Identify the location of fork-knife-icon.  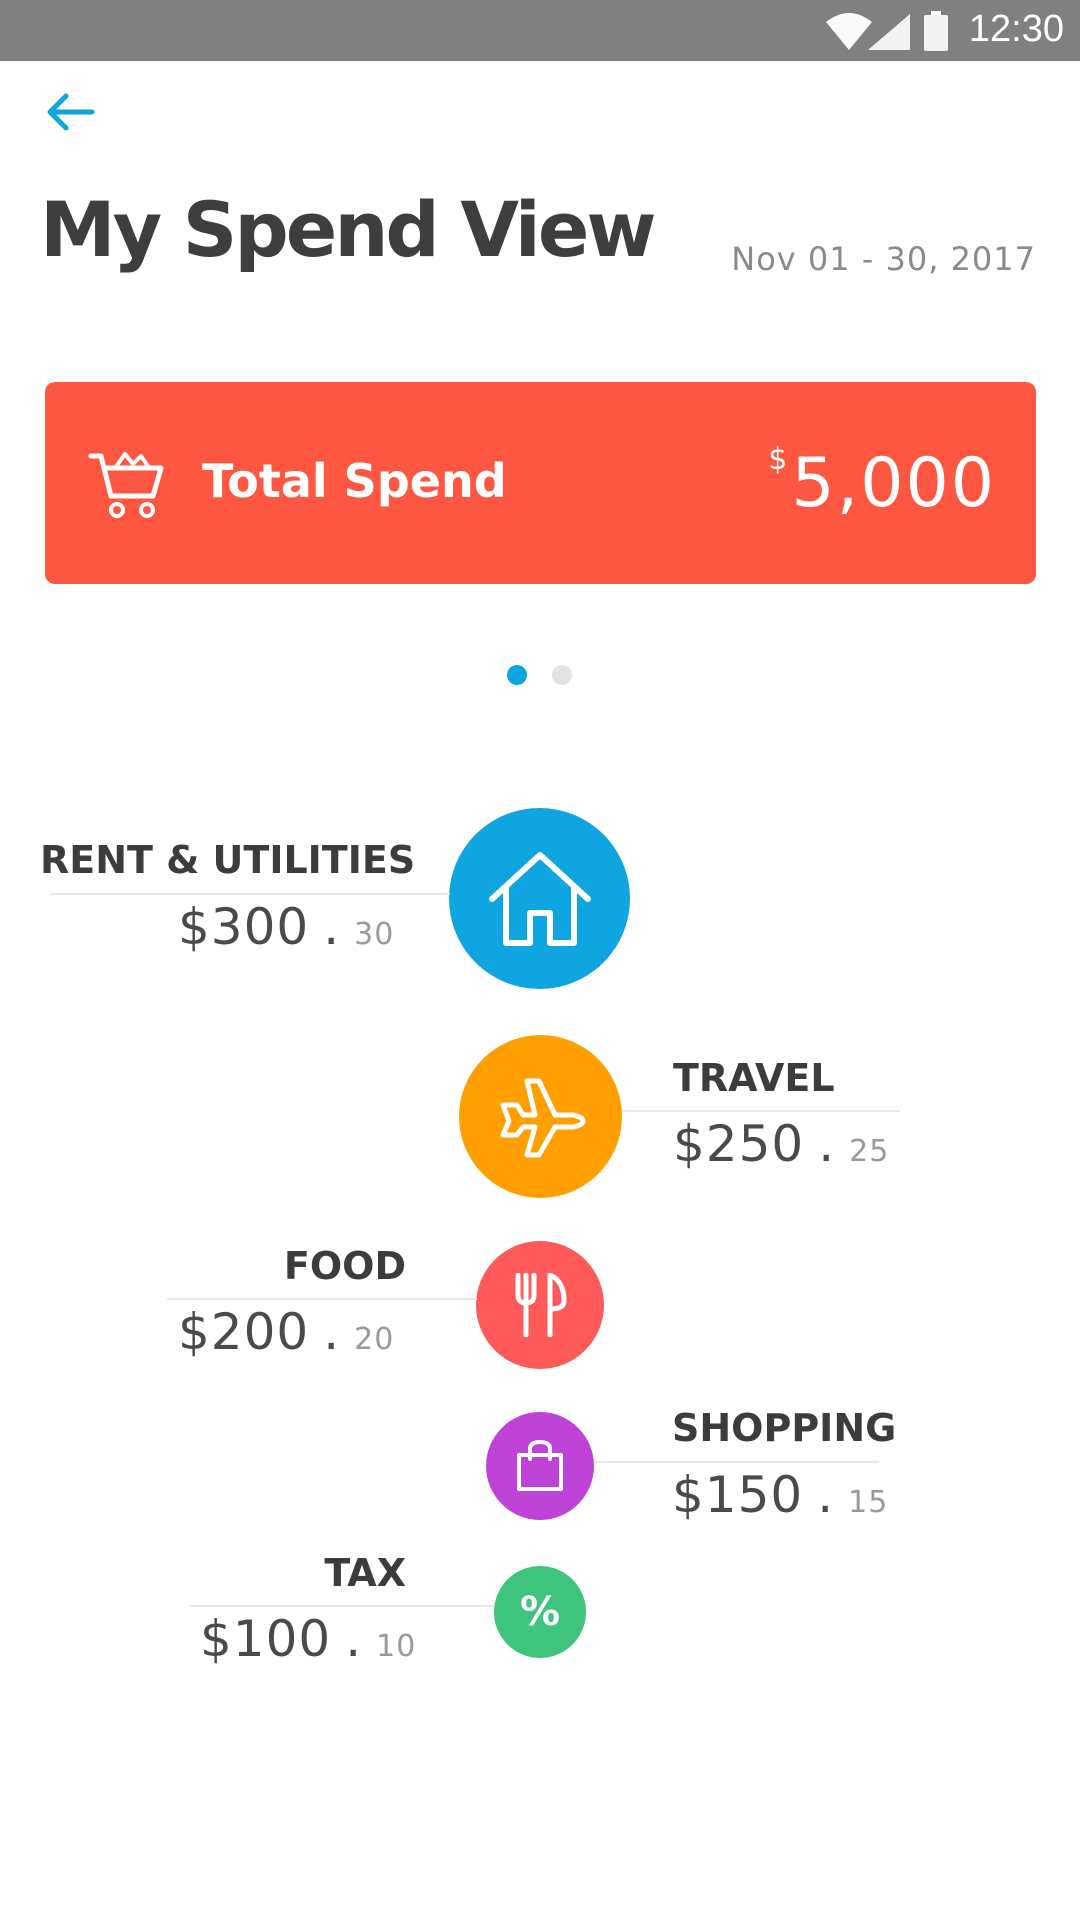
(541, 1305).